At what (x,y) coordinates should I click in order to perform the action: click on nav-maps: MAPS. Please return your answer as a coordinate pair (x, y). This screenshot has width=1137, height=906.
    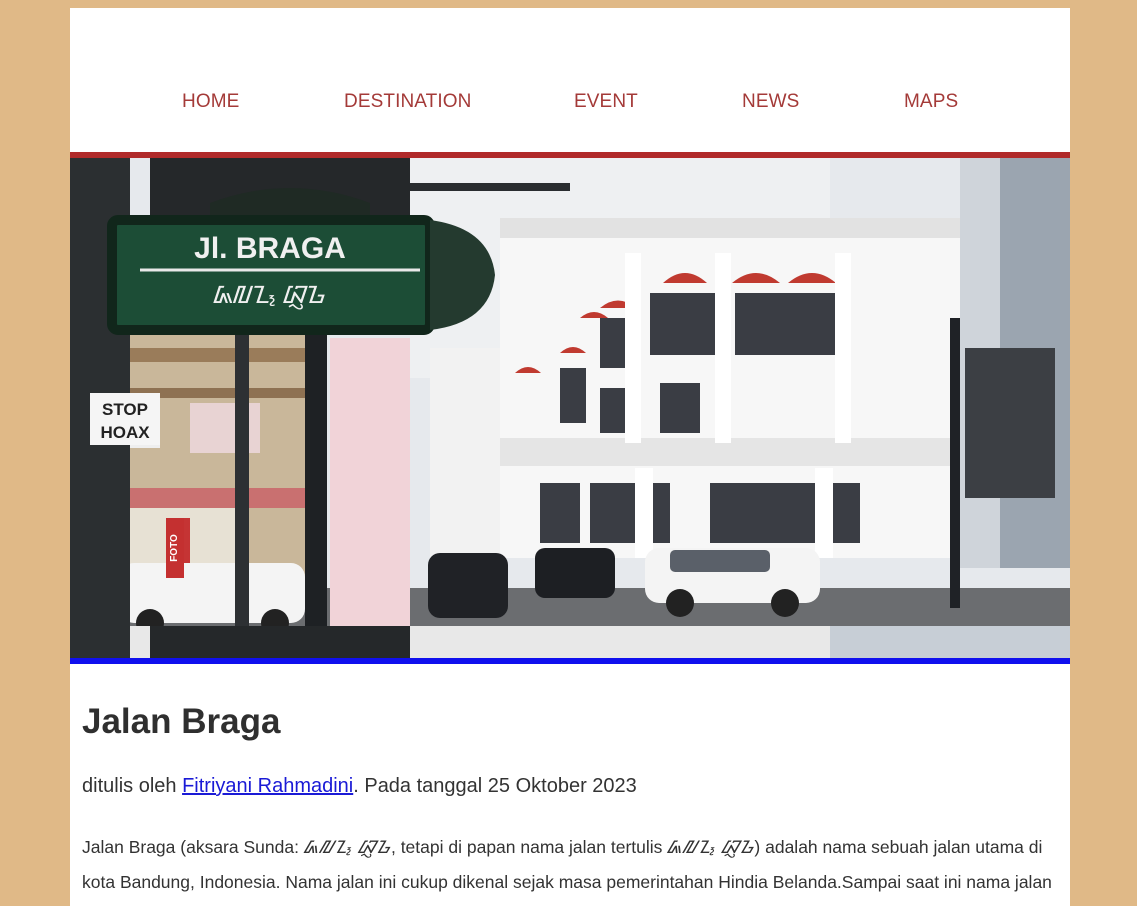
    Looking at the image, I should click on (931, 102).